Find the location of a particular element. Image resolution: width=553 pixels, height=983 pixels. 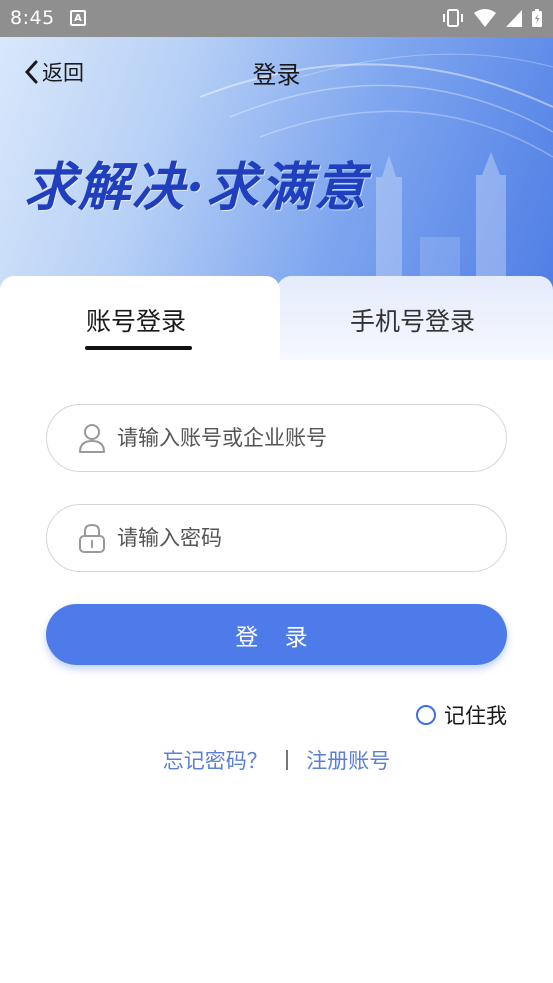

tab-phone-login-label: 手机号登录 is located at coordinates (413, 321).